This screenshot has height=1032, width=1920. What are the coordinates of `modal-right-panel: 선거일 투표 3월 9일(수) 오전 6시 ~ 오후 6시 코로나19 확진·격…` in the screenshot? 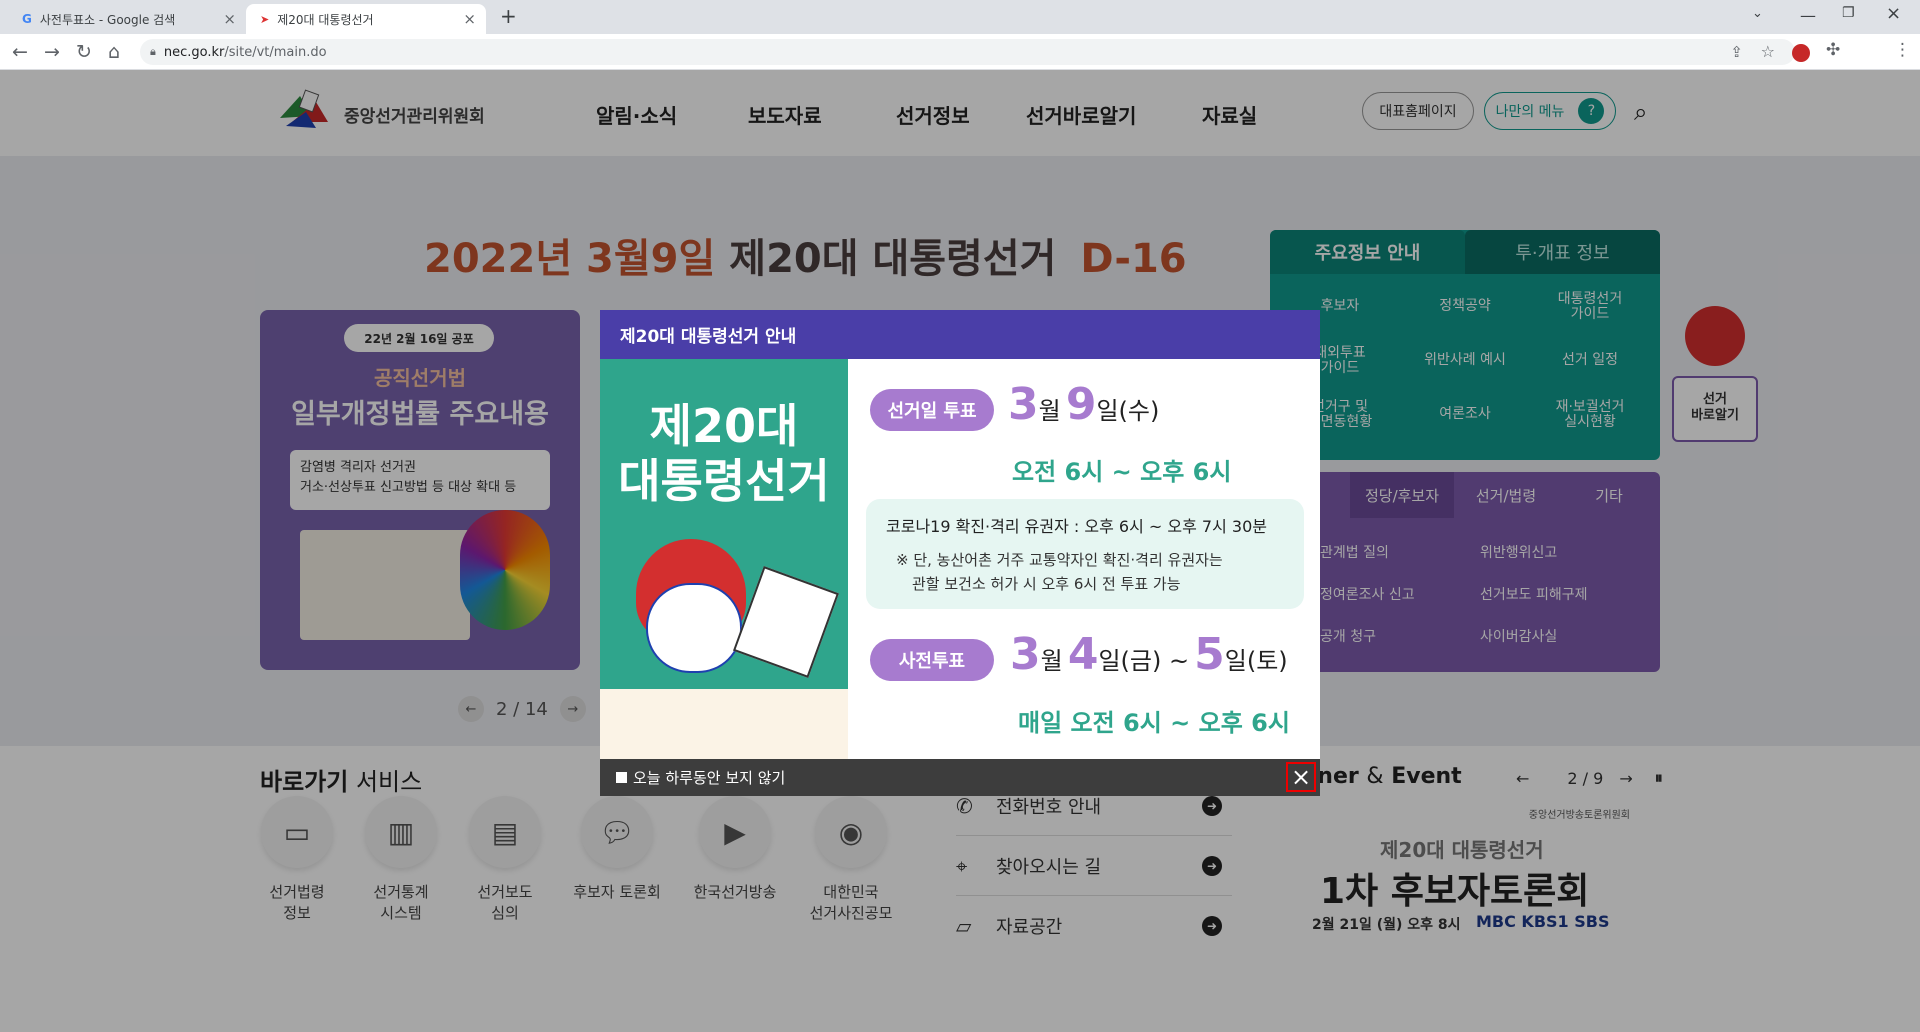 It's located at (1084, 559).